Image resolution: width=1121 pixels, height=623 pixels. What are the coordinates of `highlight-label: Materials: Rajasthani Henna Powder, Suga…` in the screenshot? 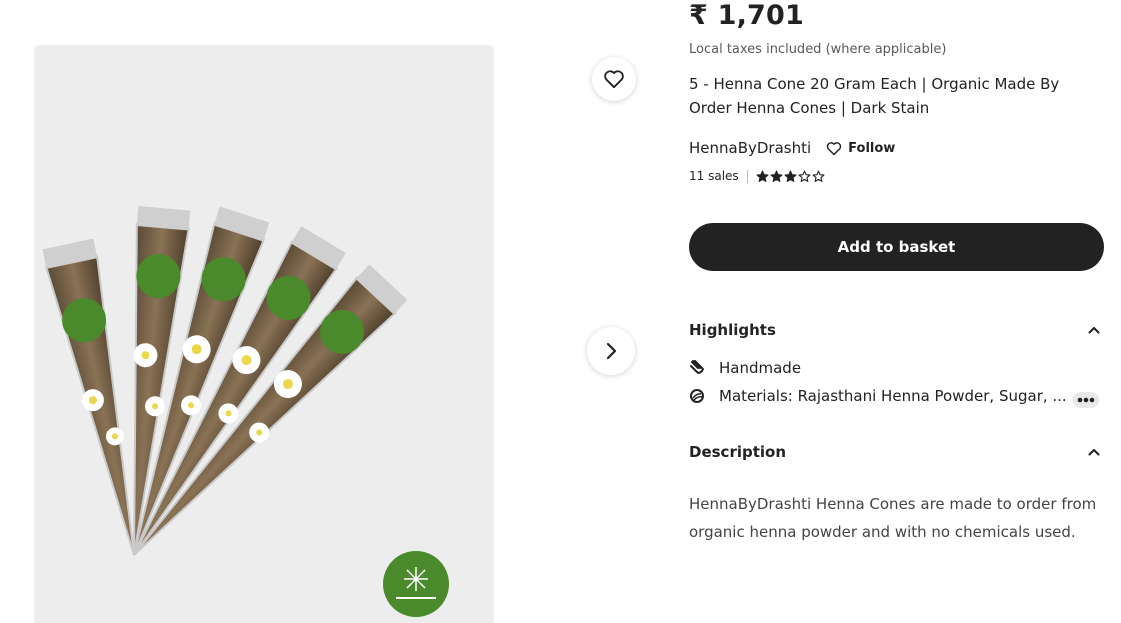 It's located at (893, 396).